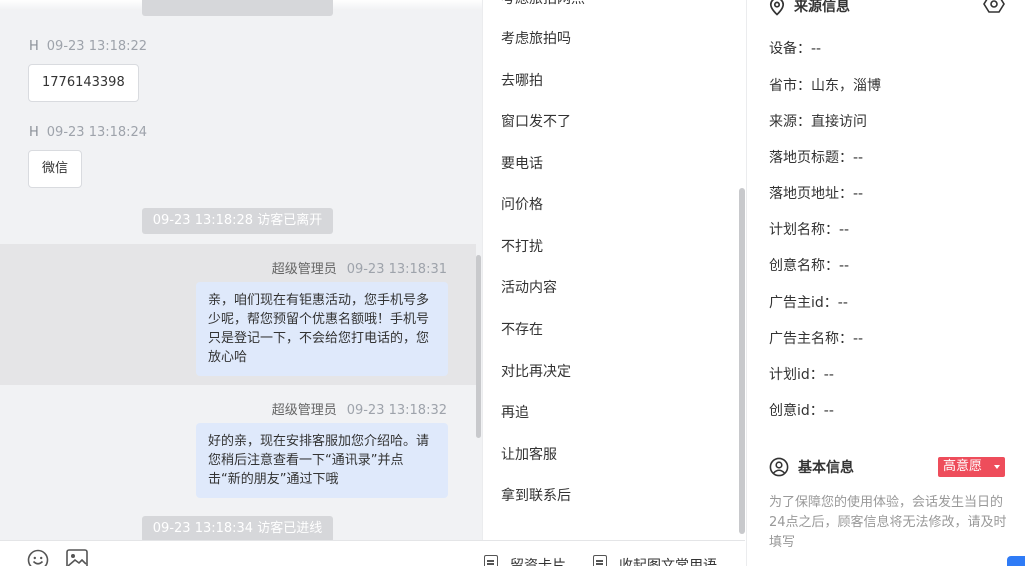 This screenshot has height=566, width=1025. Describe the element at coordinates (522, 246) in the screenshot. I see `quick-reply-item: 不打扰` at that location.